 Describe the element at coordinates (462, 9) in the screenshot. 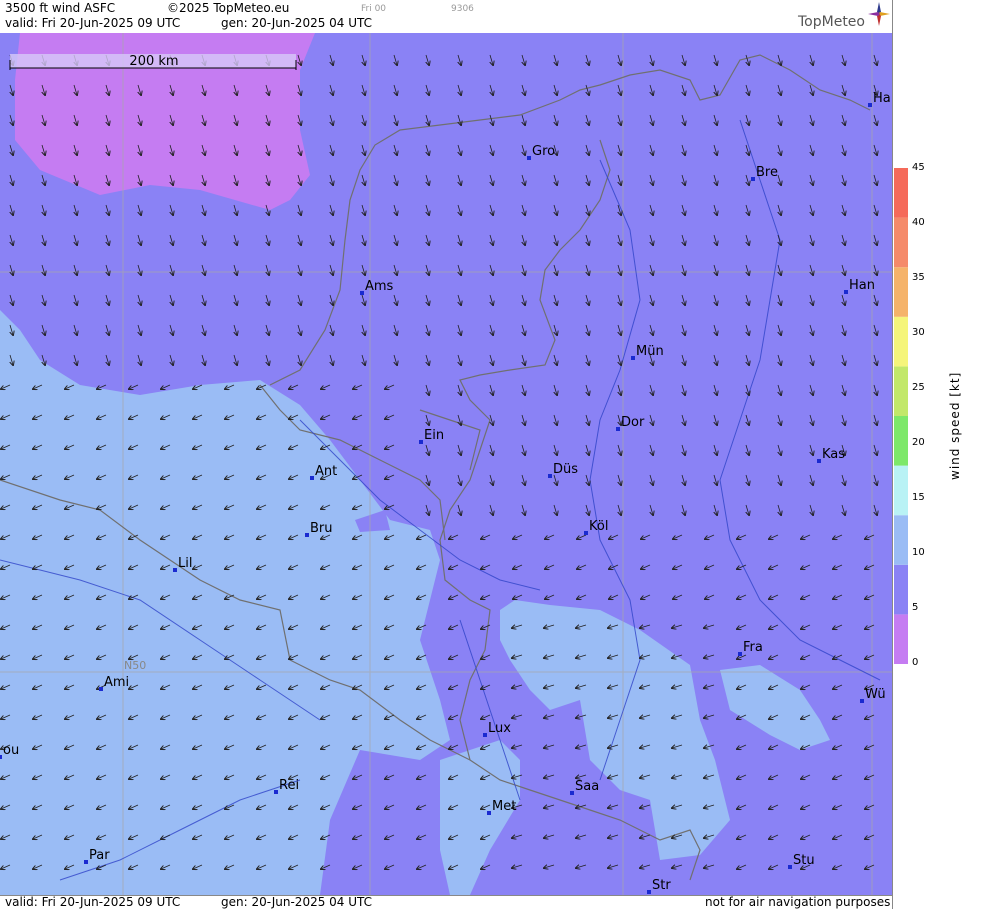

I see `small-code-label: 9306` at that location.